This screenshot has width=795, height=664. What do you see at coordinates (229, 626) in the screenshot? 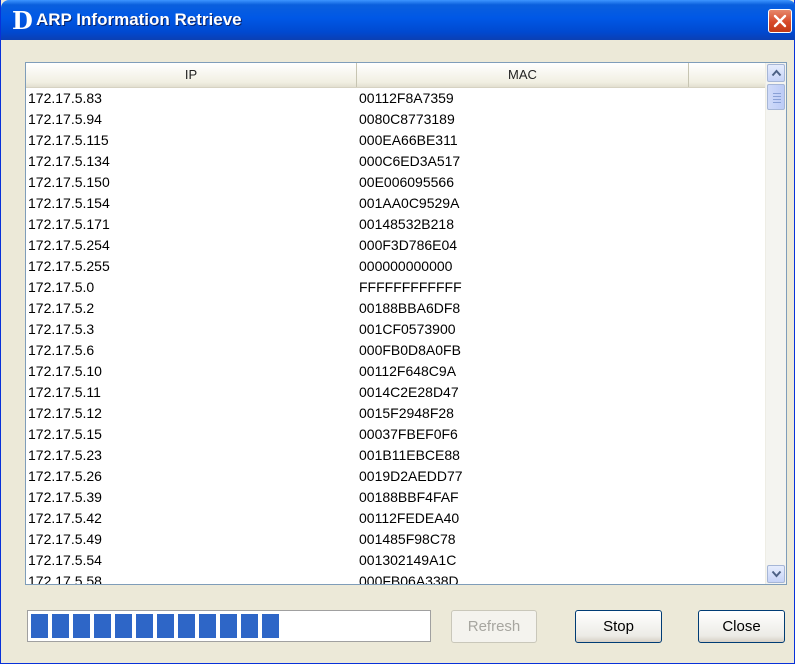
I see `progress-bar` at bounding box center [229, 626].